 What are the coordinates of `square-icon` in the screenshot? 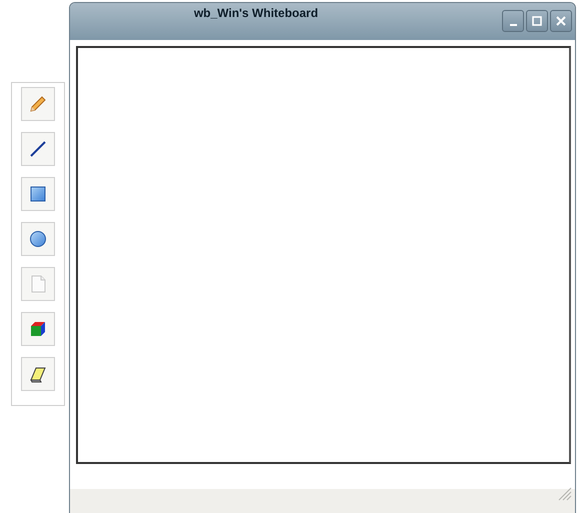 It's located at (38, 194).